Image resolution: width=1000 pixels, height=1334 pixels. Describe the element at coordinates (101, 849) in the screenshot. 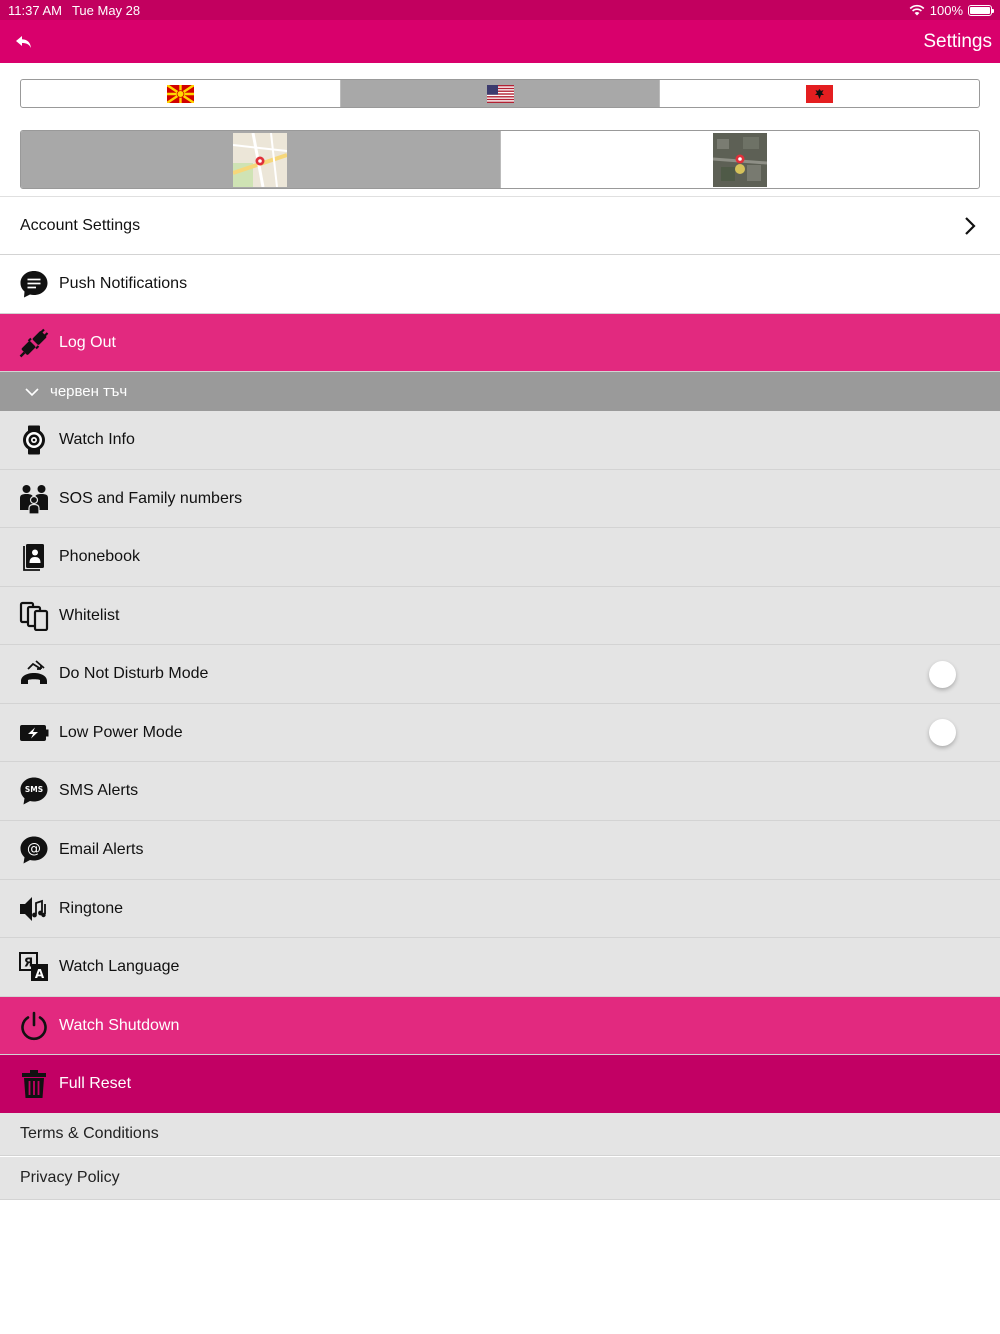

I see `email-alerts-label: Email Alerts` at that location.